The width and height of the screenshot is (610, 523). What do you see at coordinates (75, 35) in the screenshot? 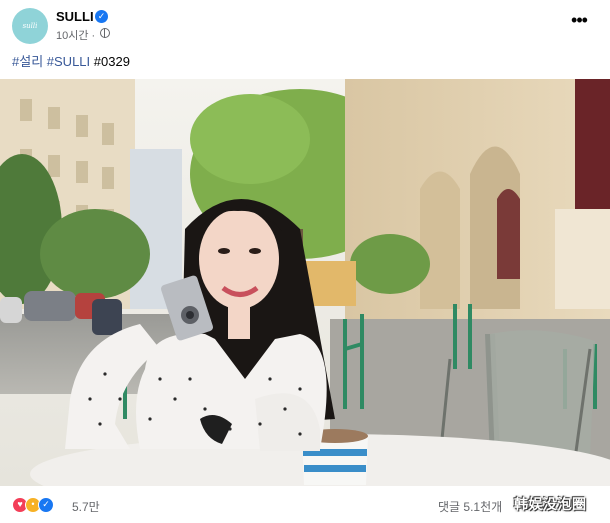
I see `post-timestamp: 10시간 ·` at bounding box center [75, 35].